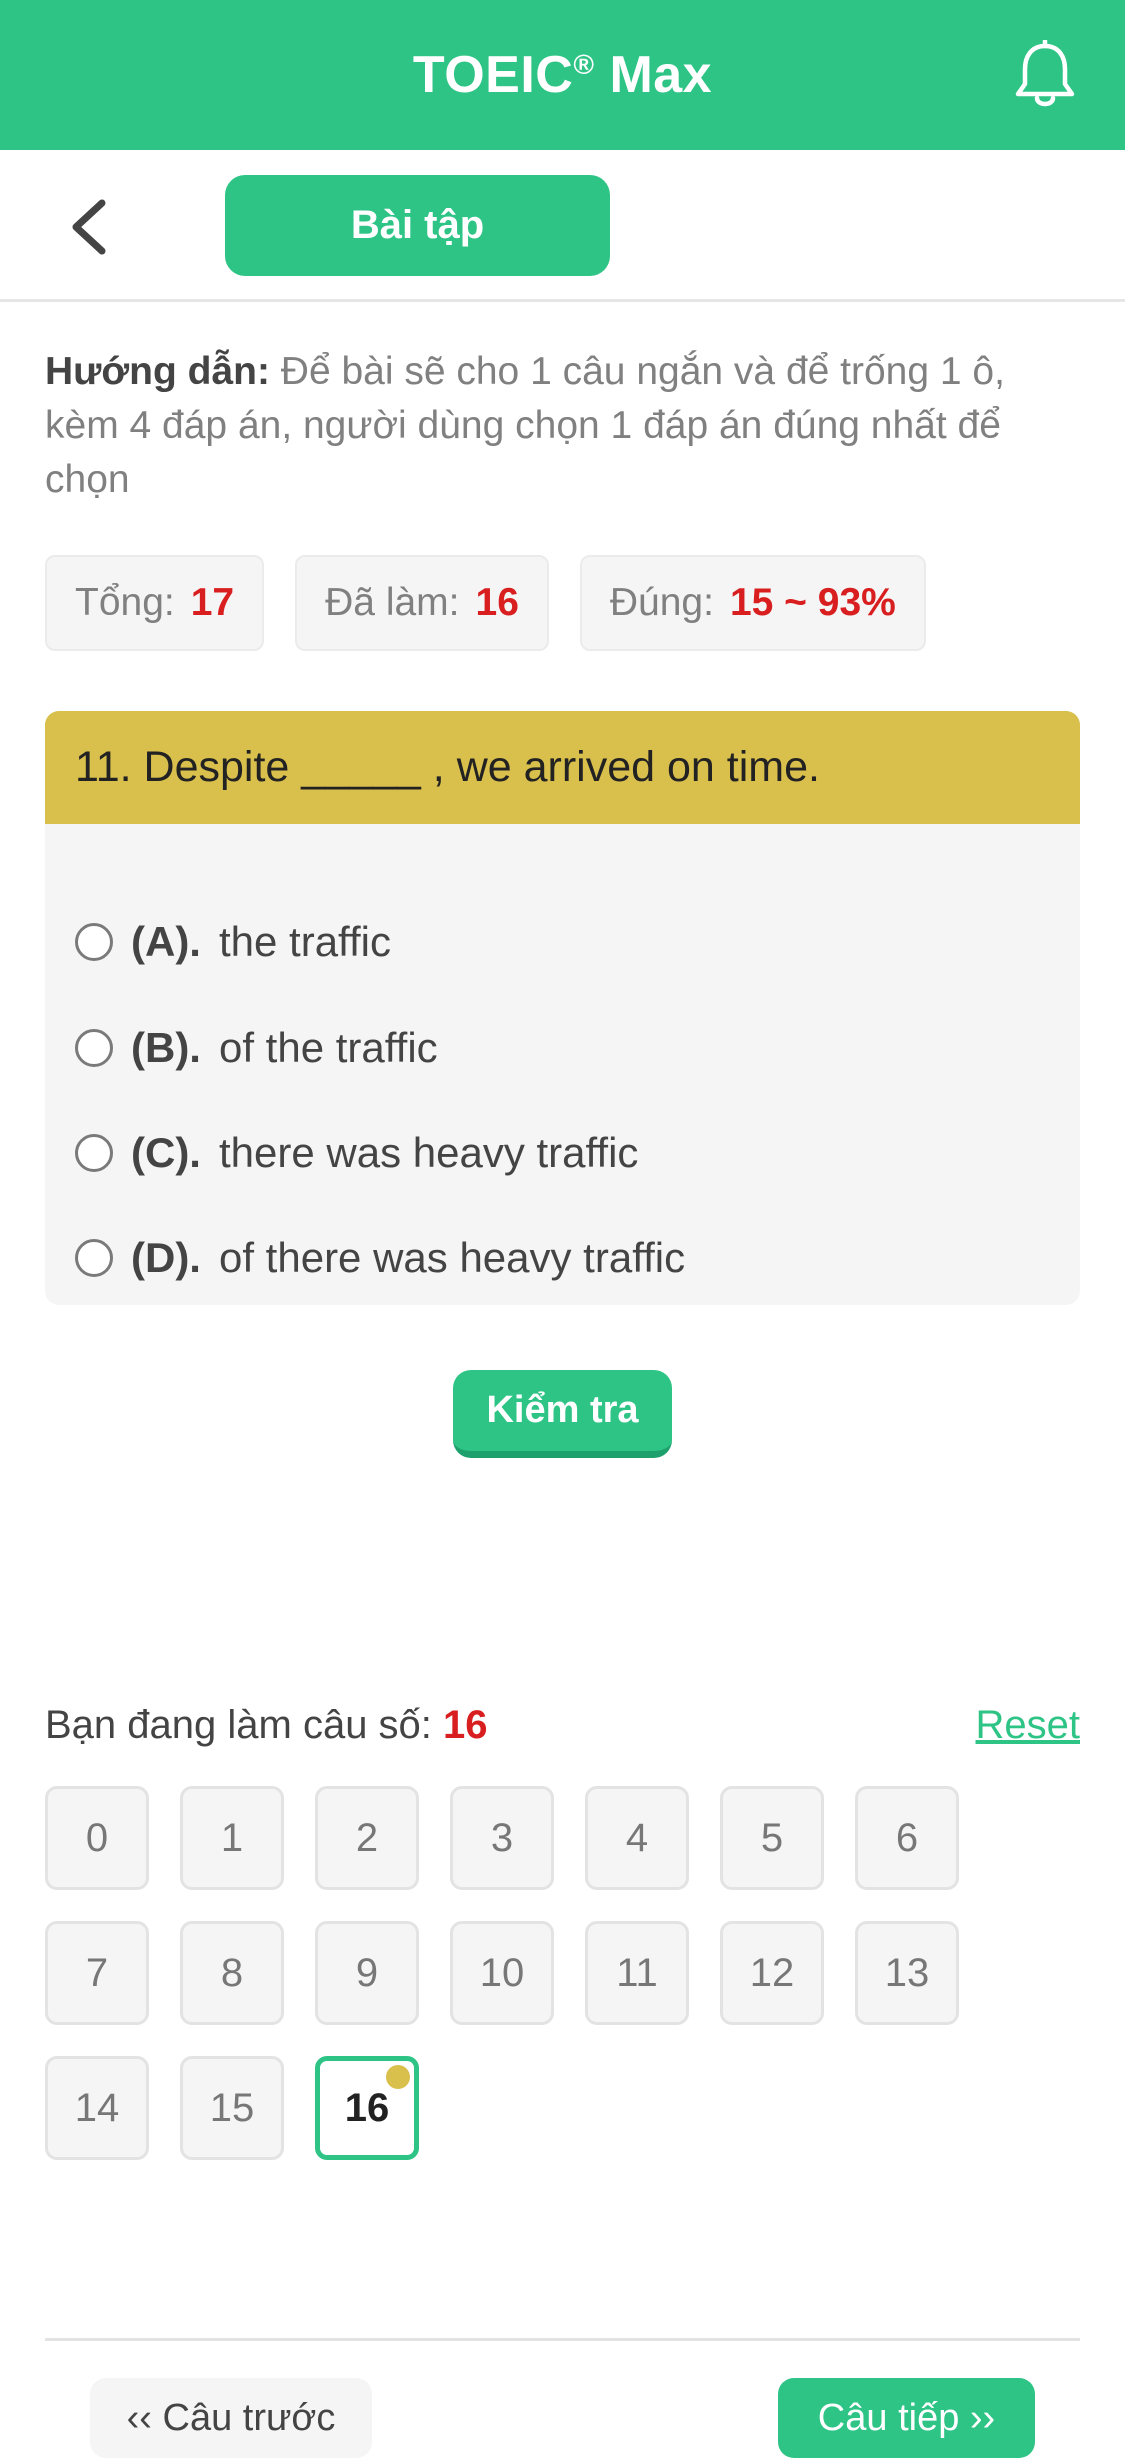  I want to click on question-cell: 6, so click(907, 1838).